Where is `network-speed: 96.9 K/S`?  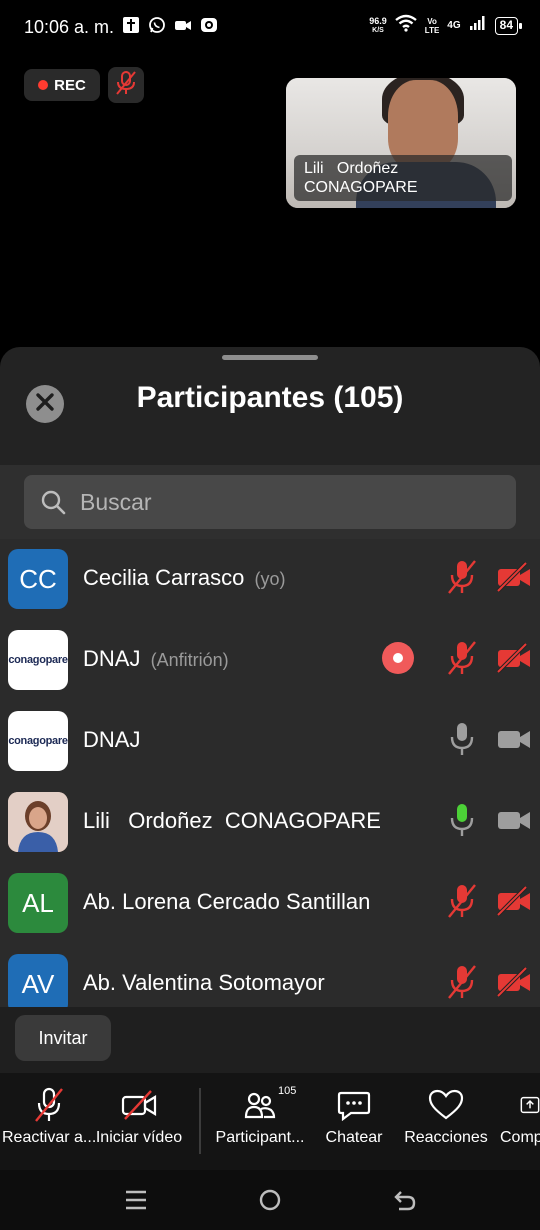
network-speed: 96.9 K/S is located at coordinates (378, 26).